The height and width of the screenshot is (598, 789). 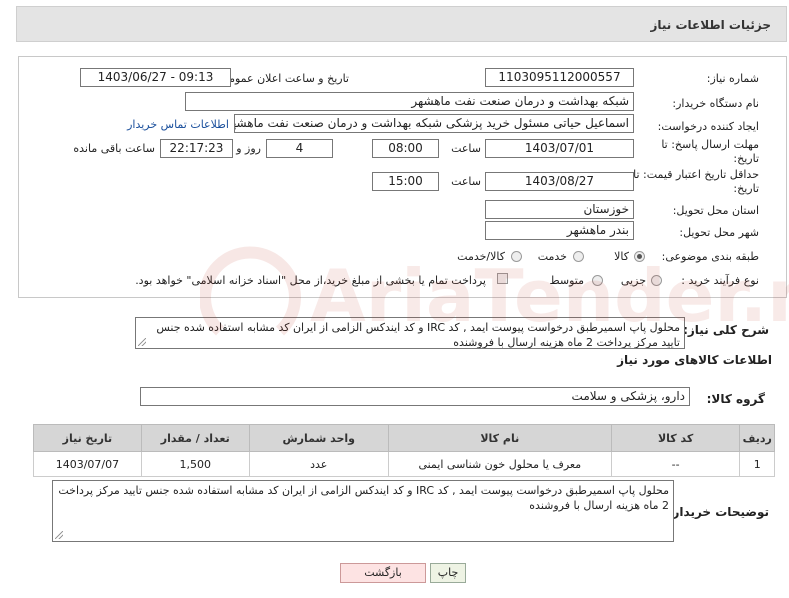 What do you see at coordinates (466, 181) in the screenshot?
I see `validity-time-label: ساعت` at bounding box center [466, 181].